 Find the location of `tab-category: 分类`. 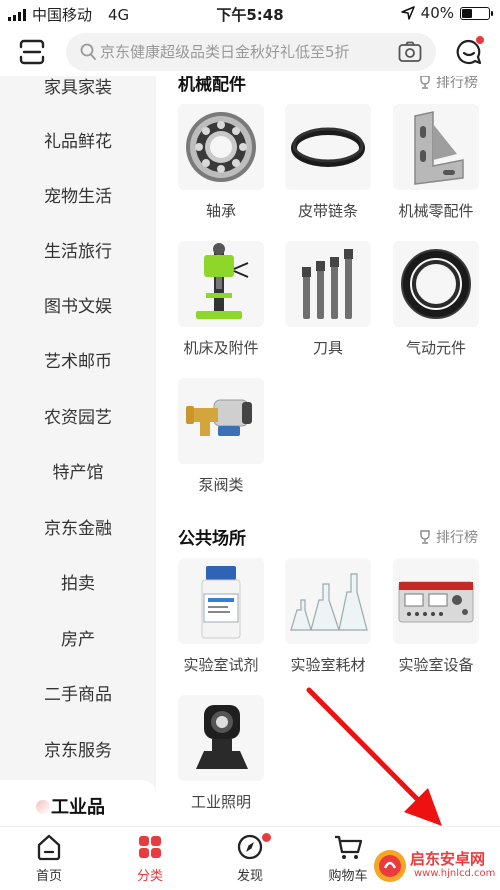

tab-category: 分类 is located at coordinates (150, 858).